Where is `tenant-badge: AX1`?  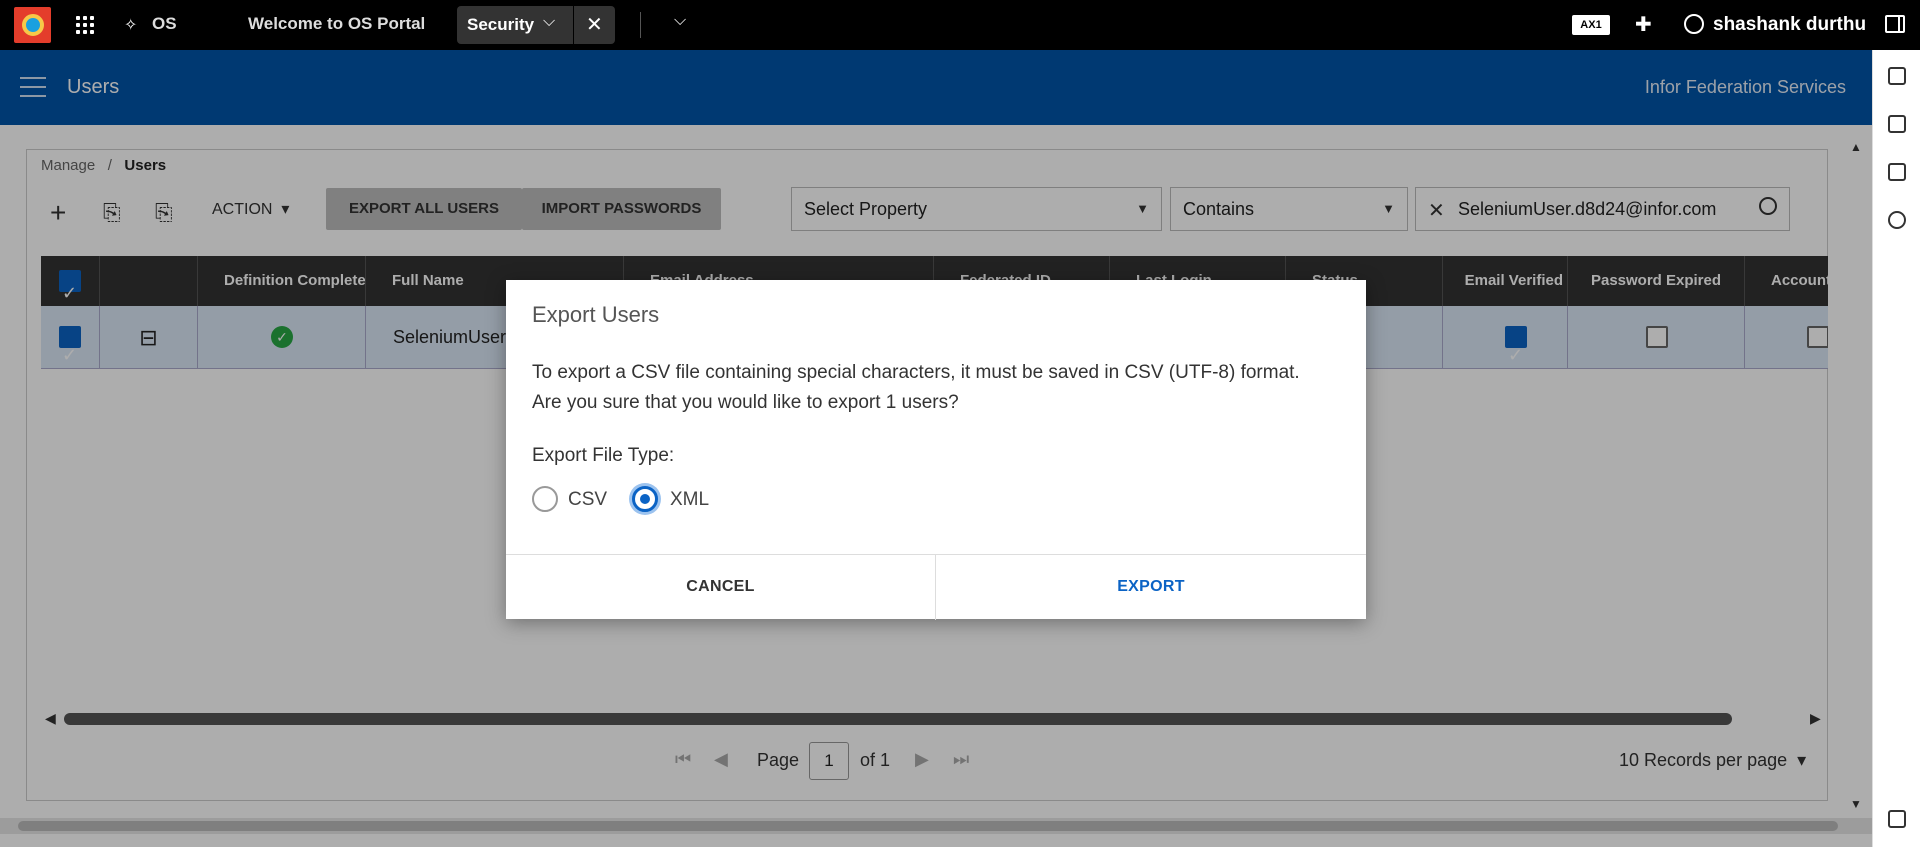
tenant-badge: AX1 is located at coordinates (1591, 25).